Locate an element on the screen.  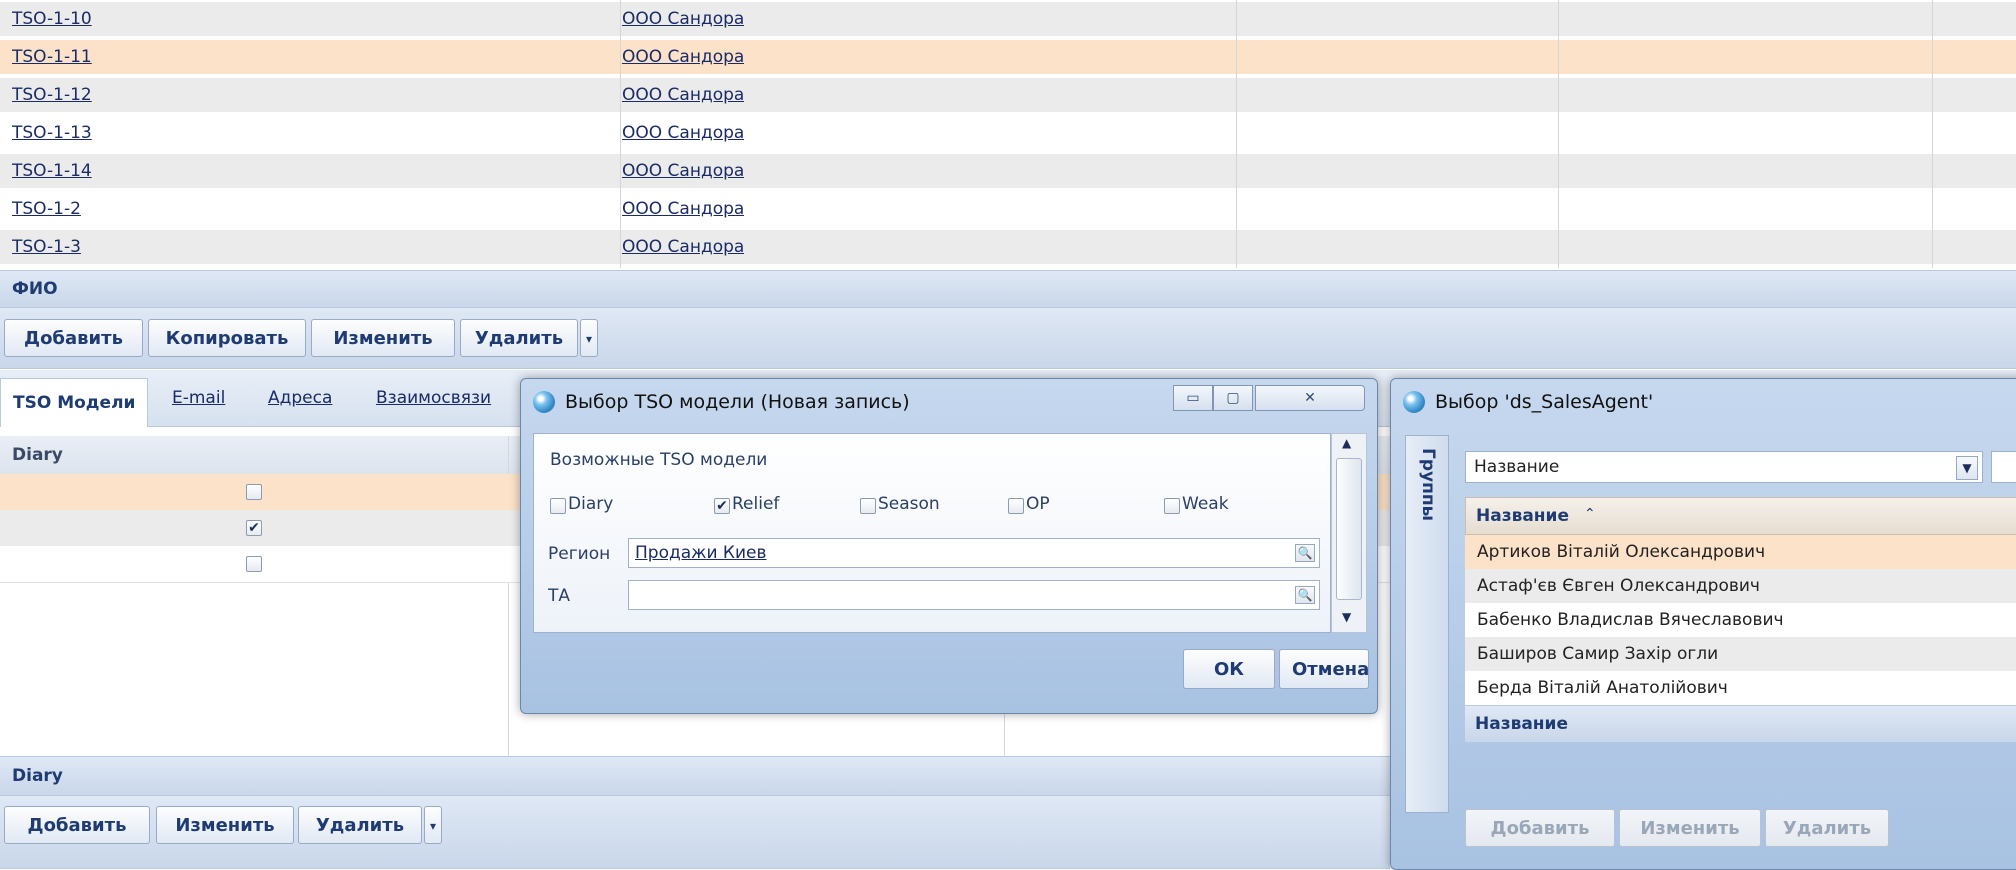
close-button: ✕ is located at coordinates (1310, 398).